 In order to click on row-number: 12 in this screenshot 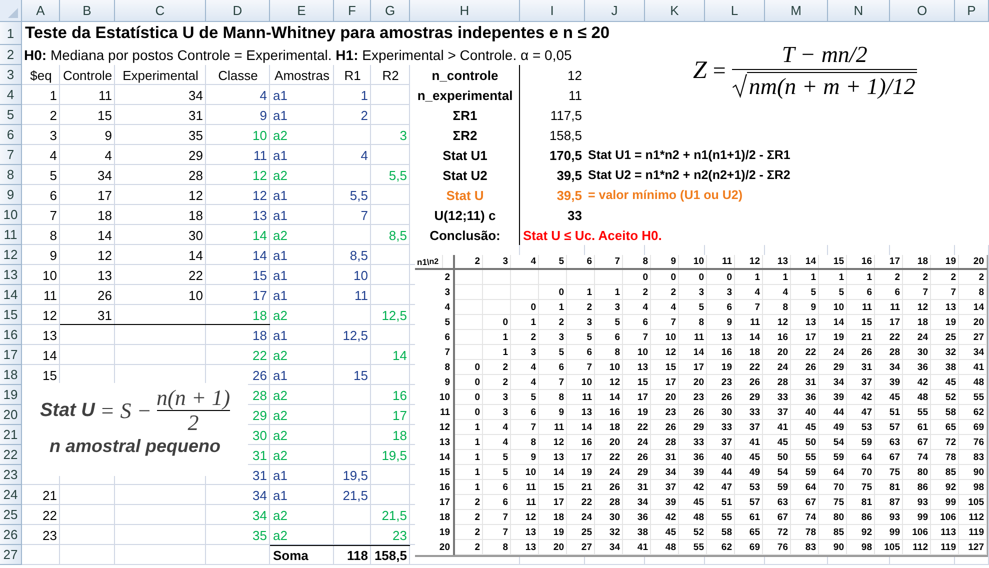, I will do `click(11, 255)`.